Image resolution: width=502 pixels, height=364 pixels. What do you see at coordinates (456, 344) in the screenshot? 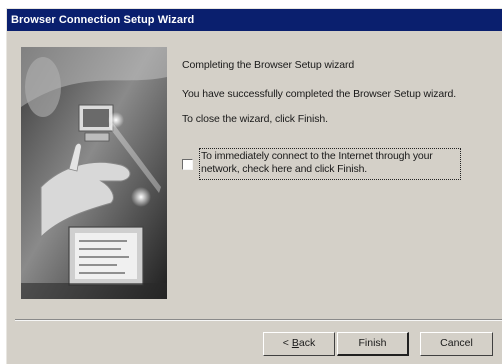
I see `cancel-button: Cancel` at bounding box center [456, 344].